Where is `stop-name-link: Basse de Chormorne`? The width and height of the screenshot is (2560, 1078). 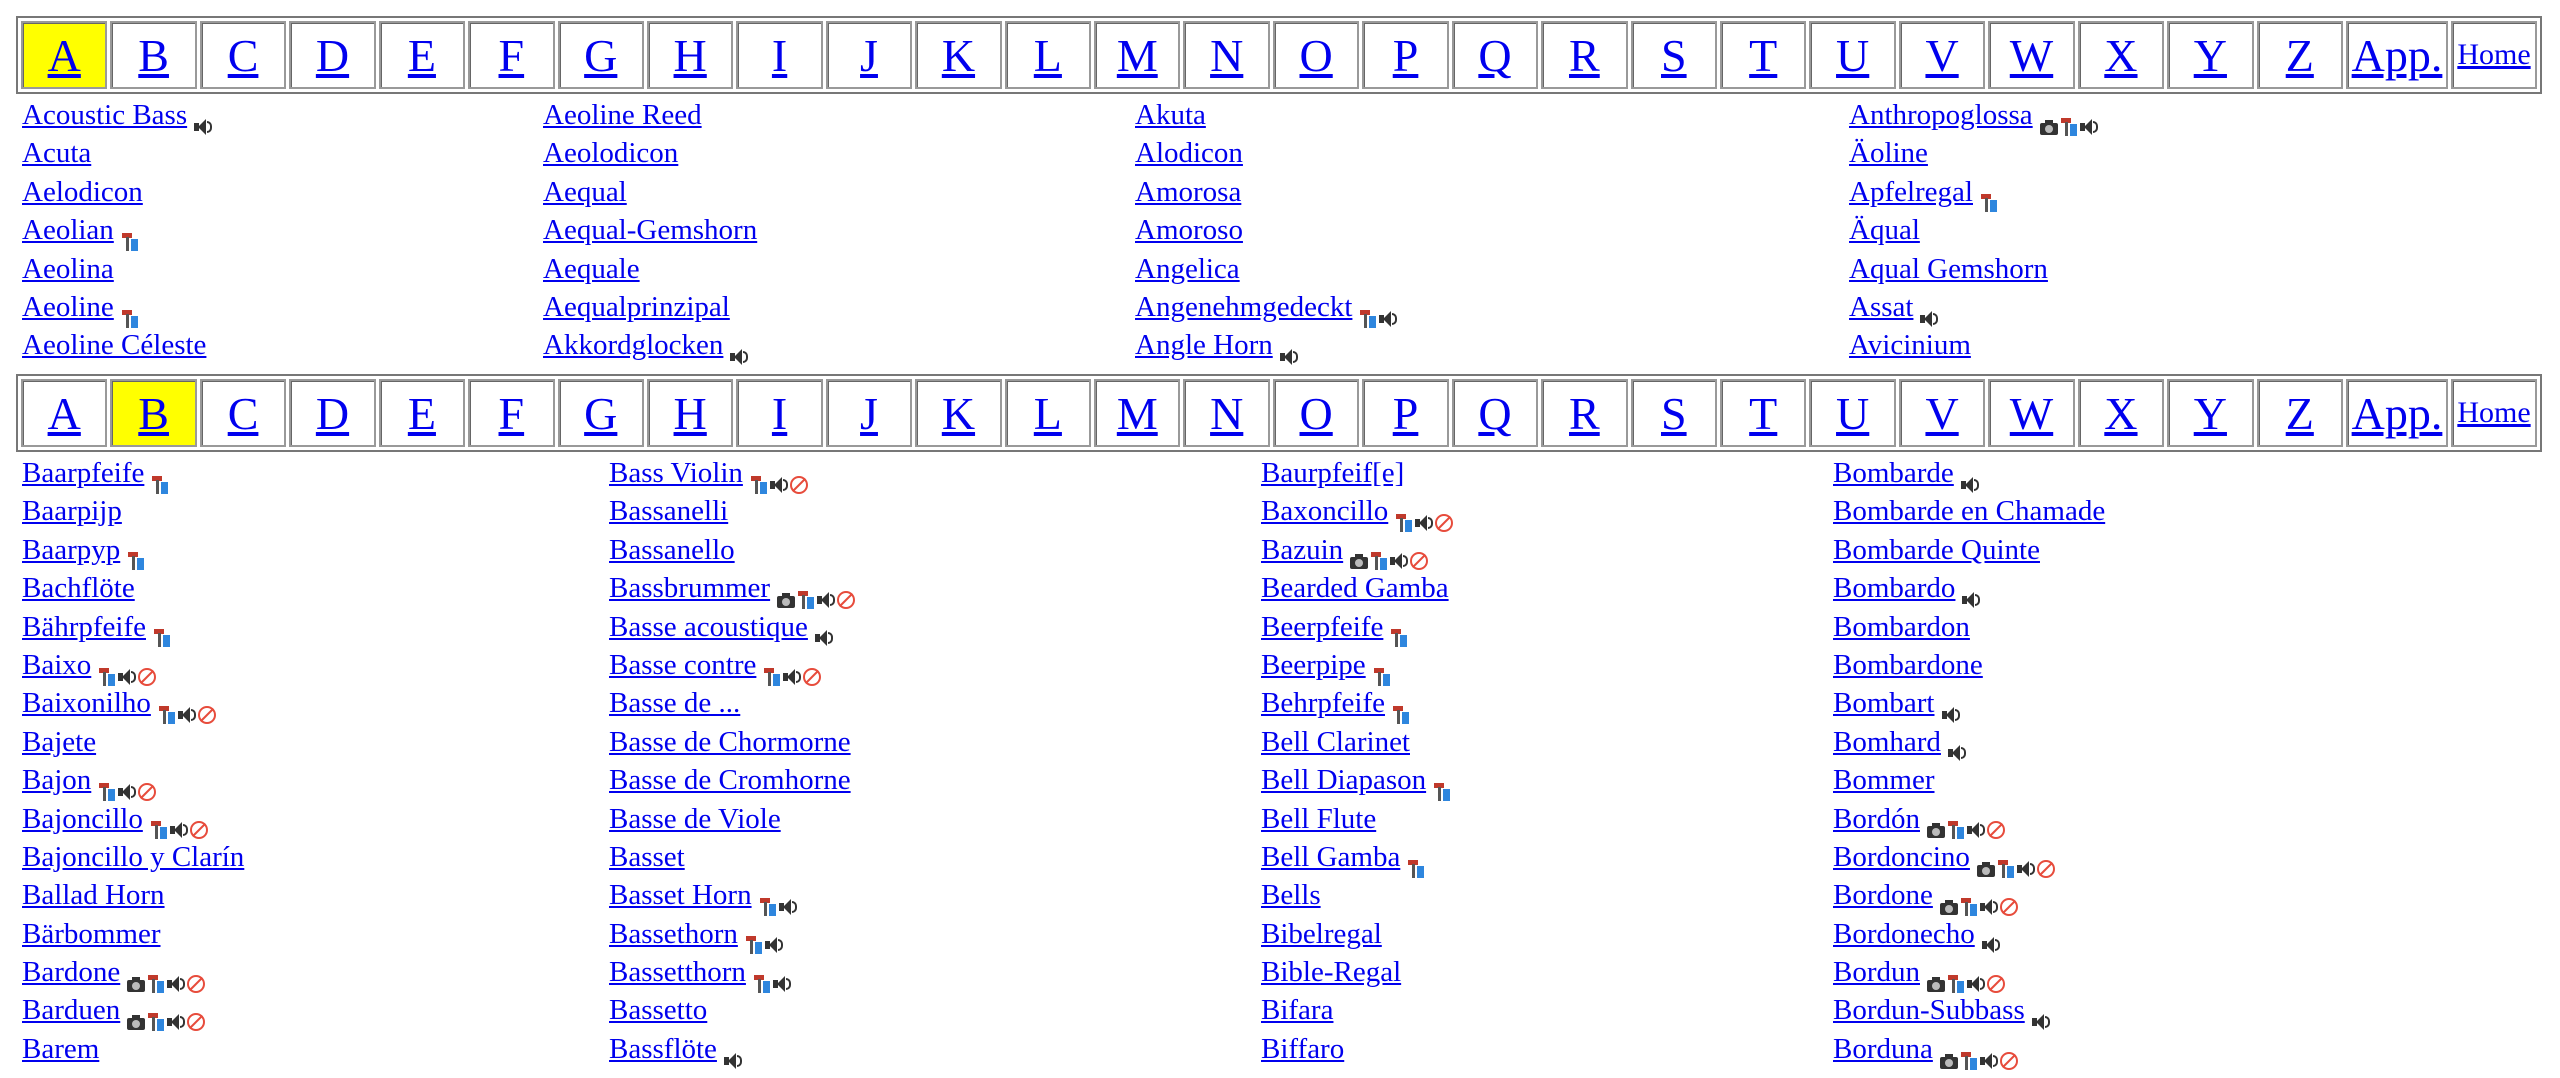
stop-name-link: Basse de Chormorne is located at coordinates (730, 742).